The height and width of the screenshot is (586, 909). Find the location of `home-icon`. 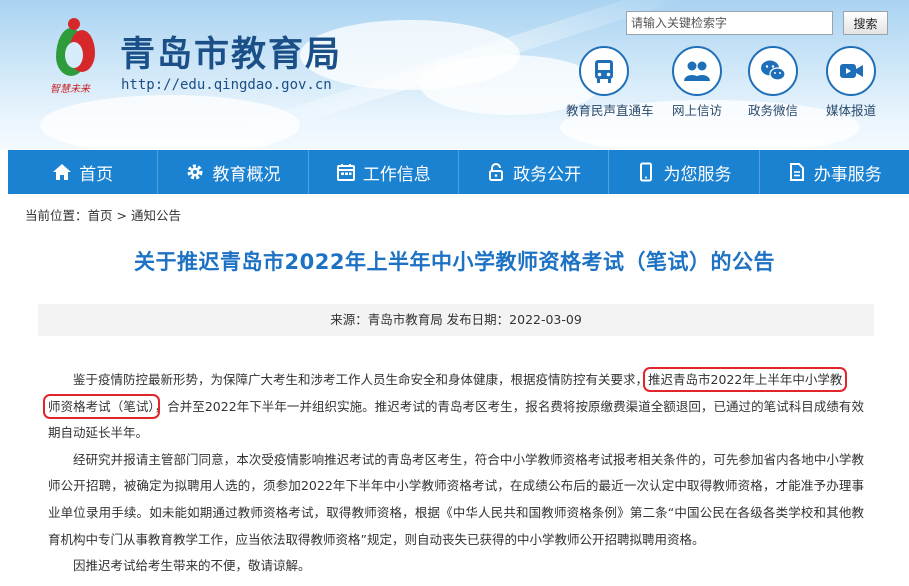

home-icon is located at coordinates (62, 172).